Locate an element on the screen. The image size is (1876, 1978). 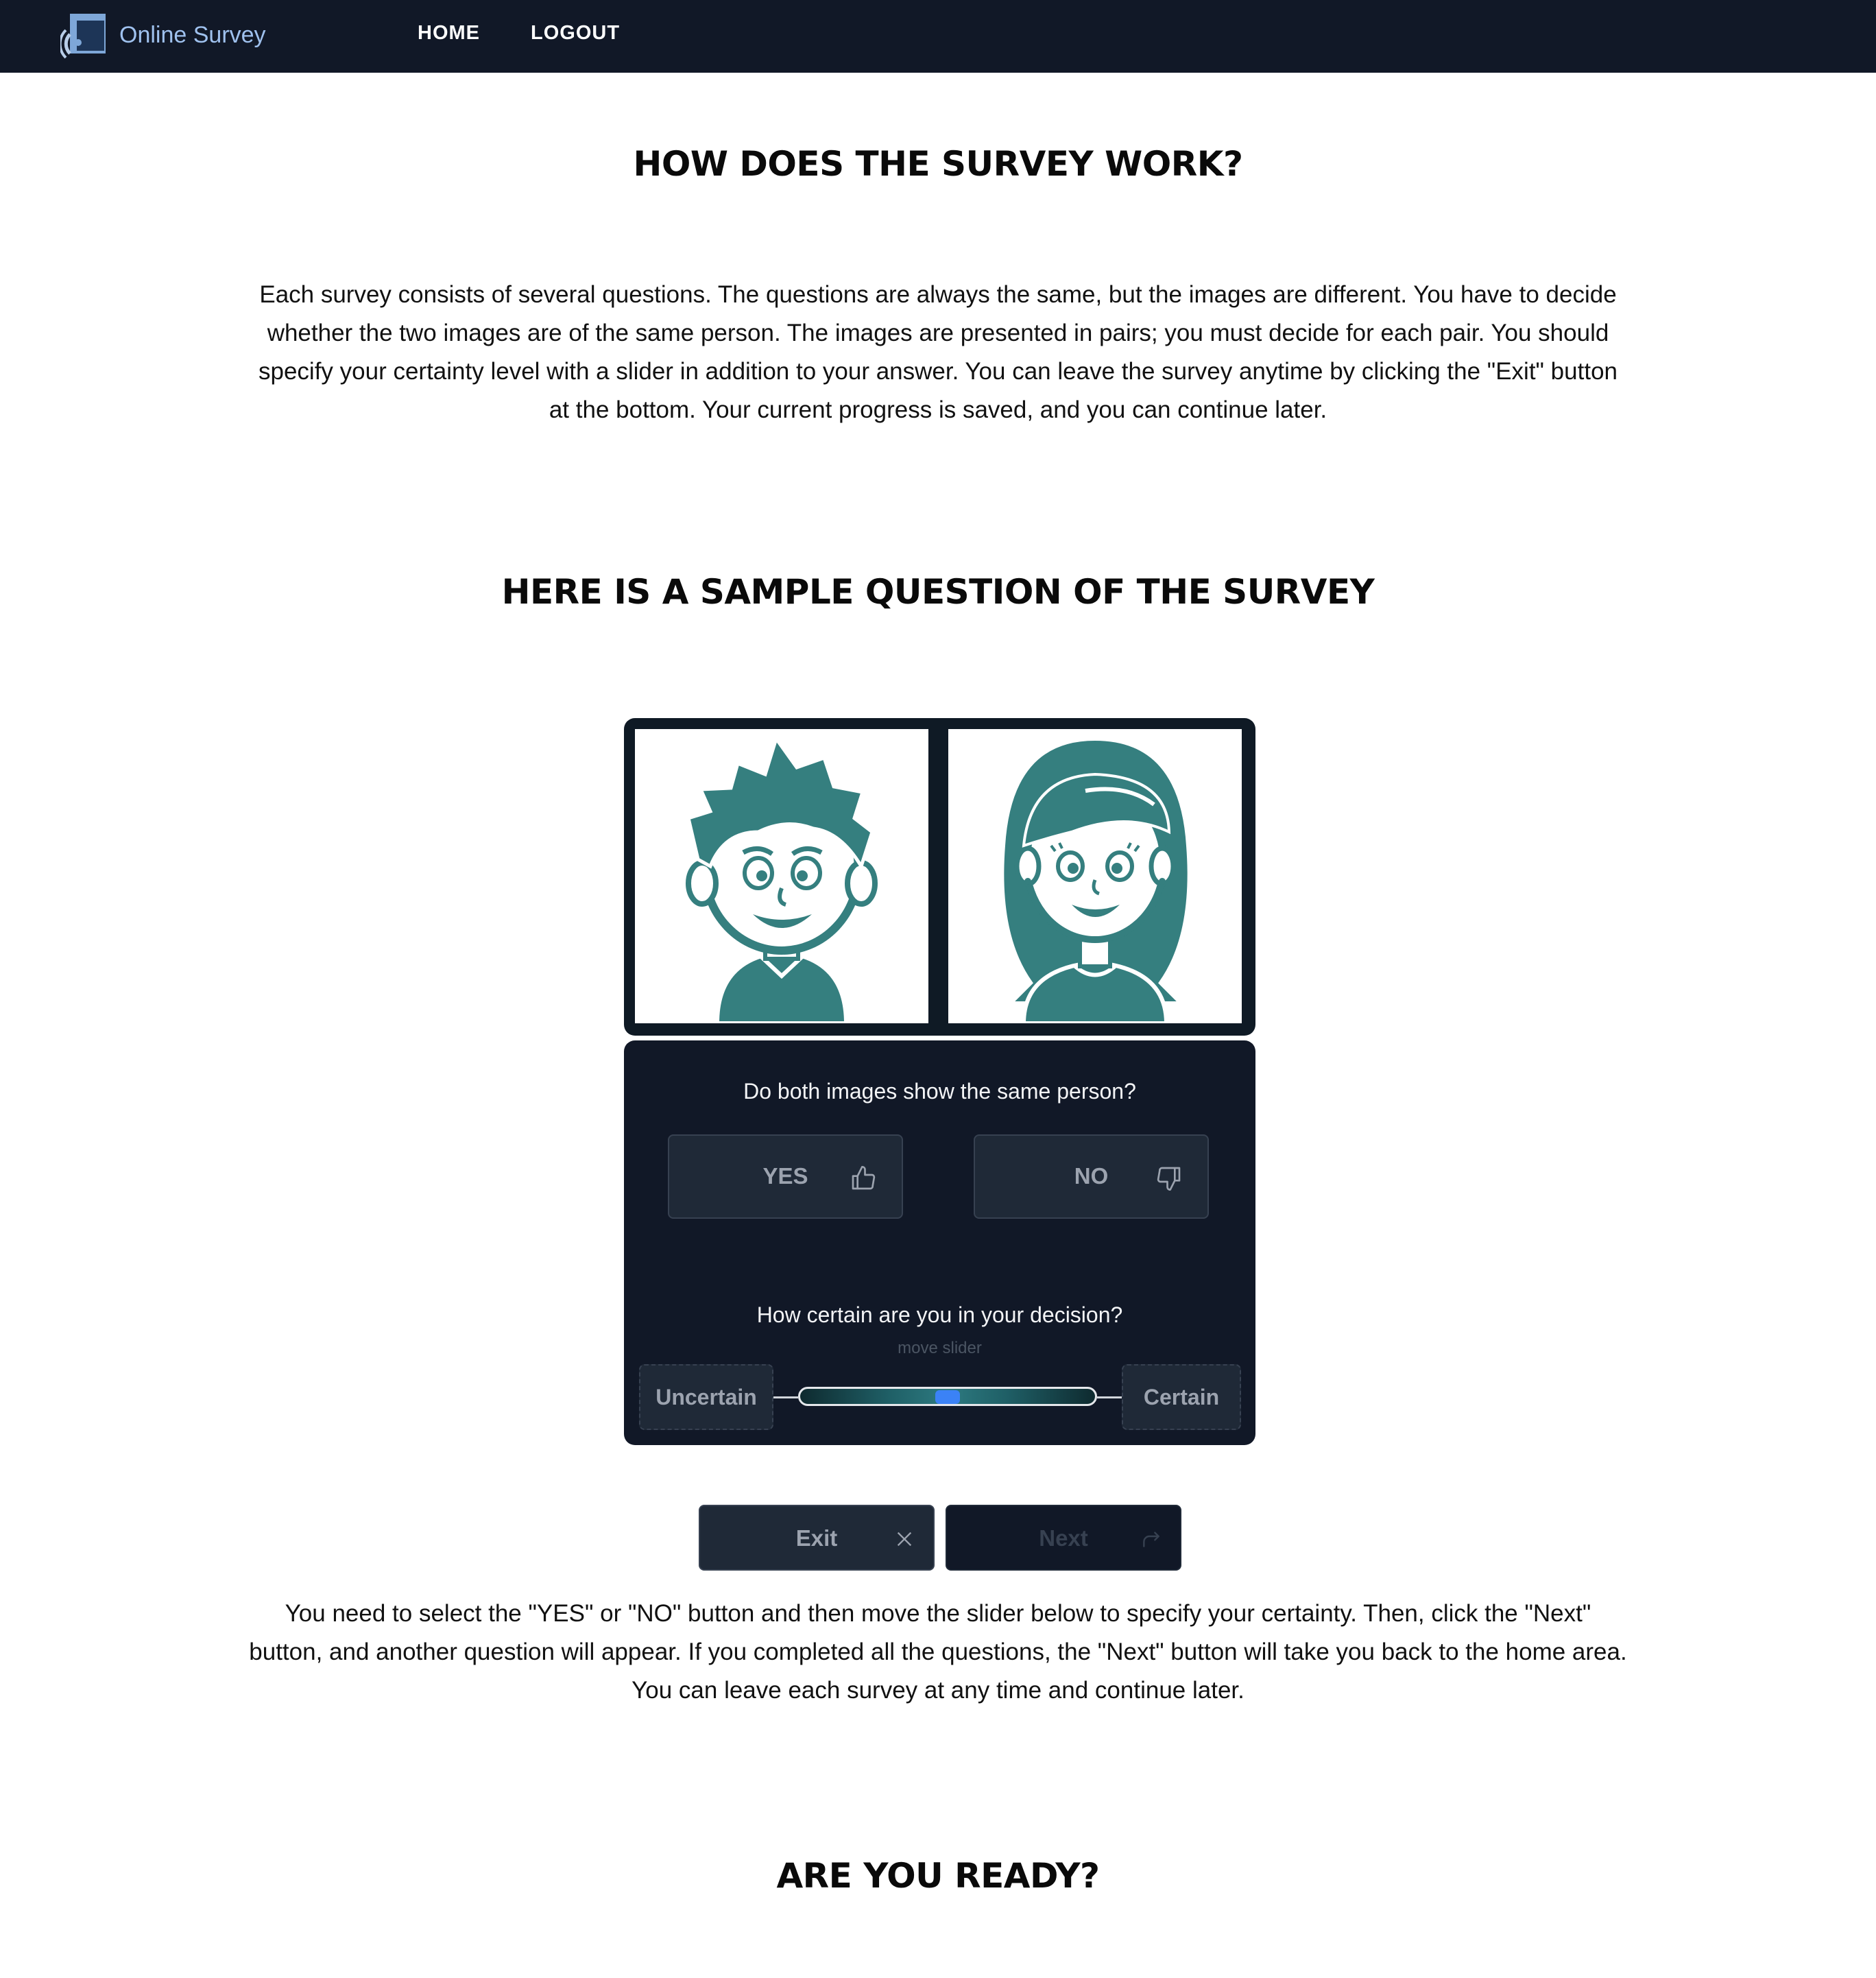
redo-arrow-icon is located at coordinates (1151, 1540).